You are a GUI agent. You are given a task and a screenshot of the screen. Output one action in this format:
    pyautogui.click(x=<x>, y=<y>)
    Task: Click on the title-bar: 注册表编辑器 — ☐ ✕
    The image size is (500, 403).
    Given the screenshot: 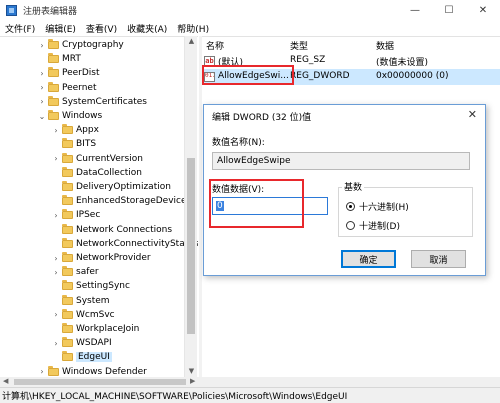 What is the action you would take?
    pyautogui.click(x=250, y=10)
    